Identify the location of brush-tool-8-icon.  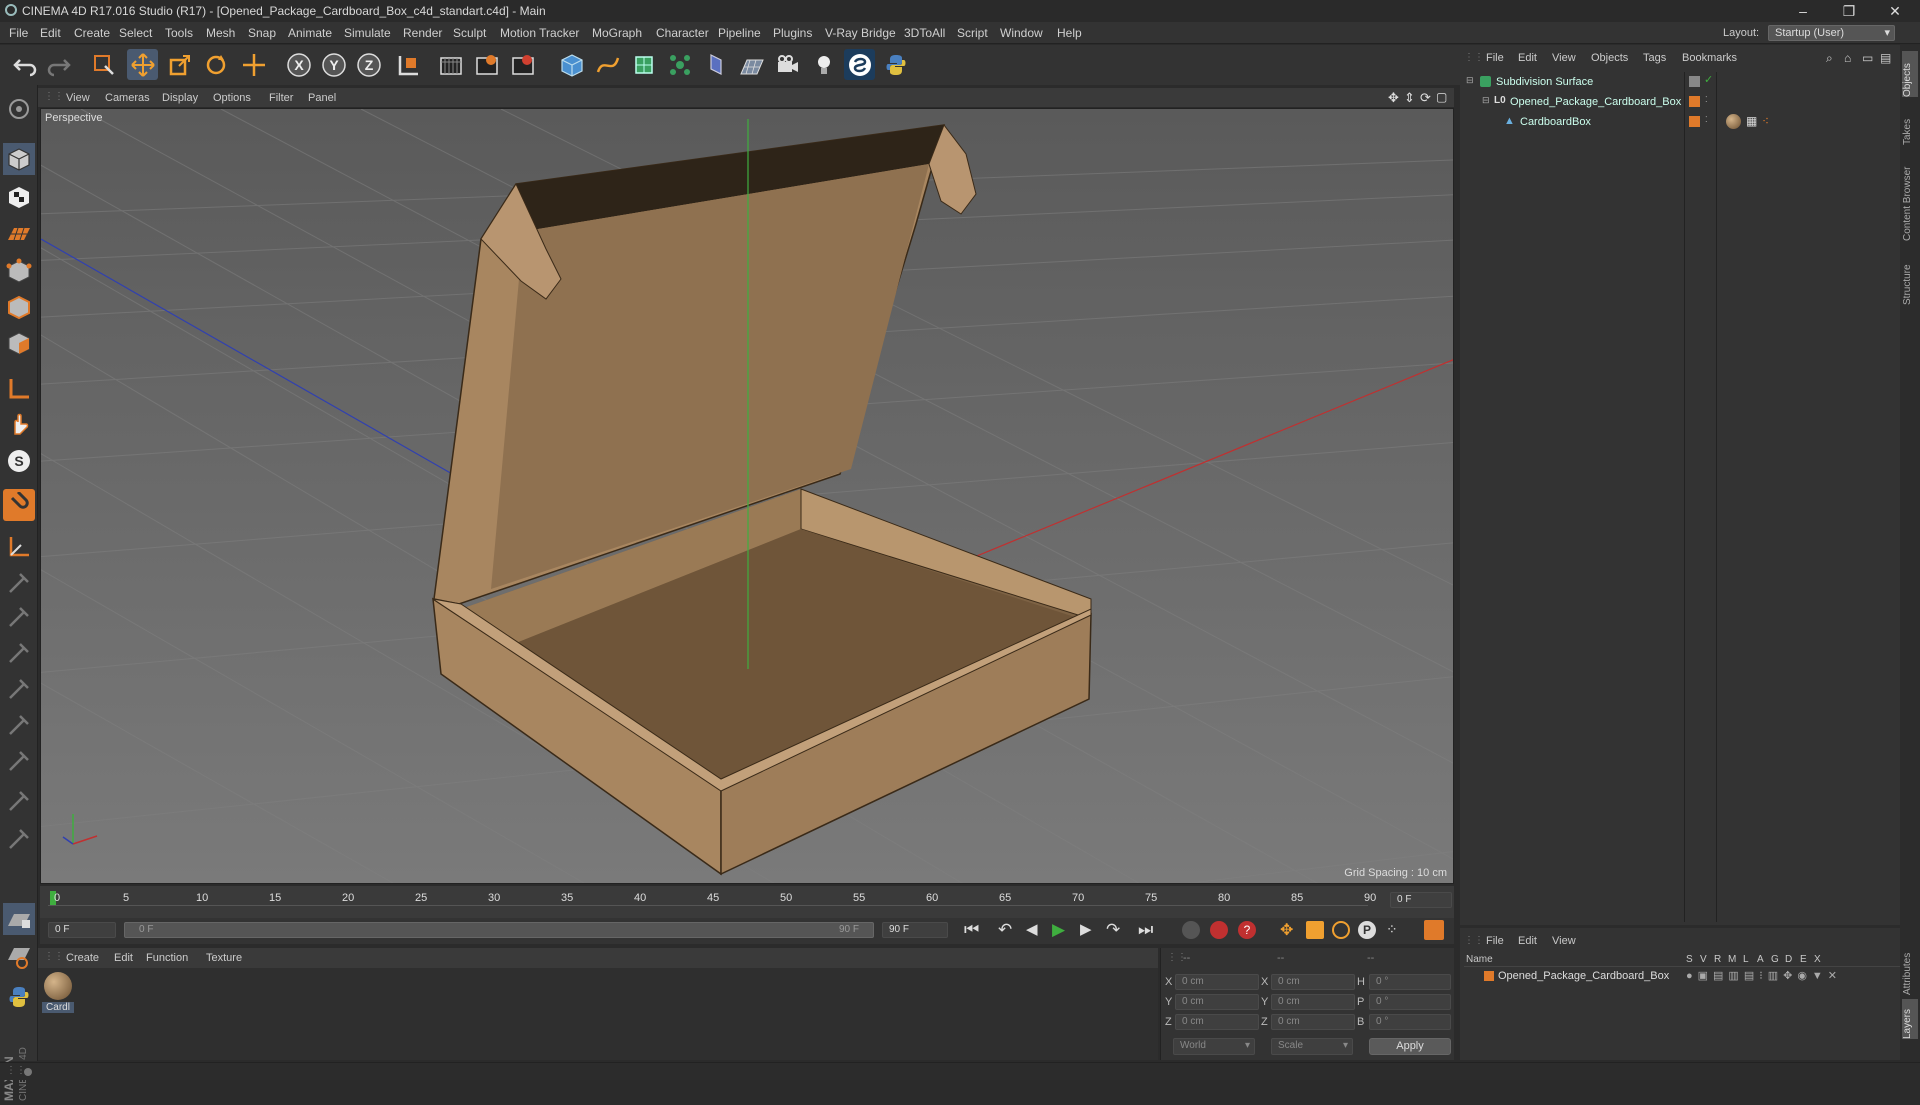
(19, 839).